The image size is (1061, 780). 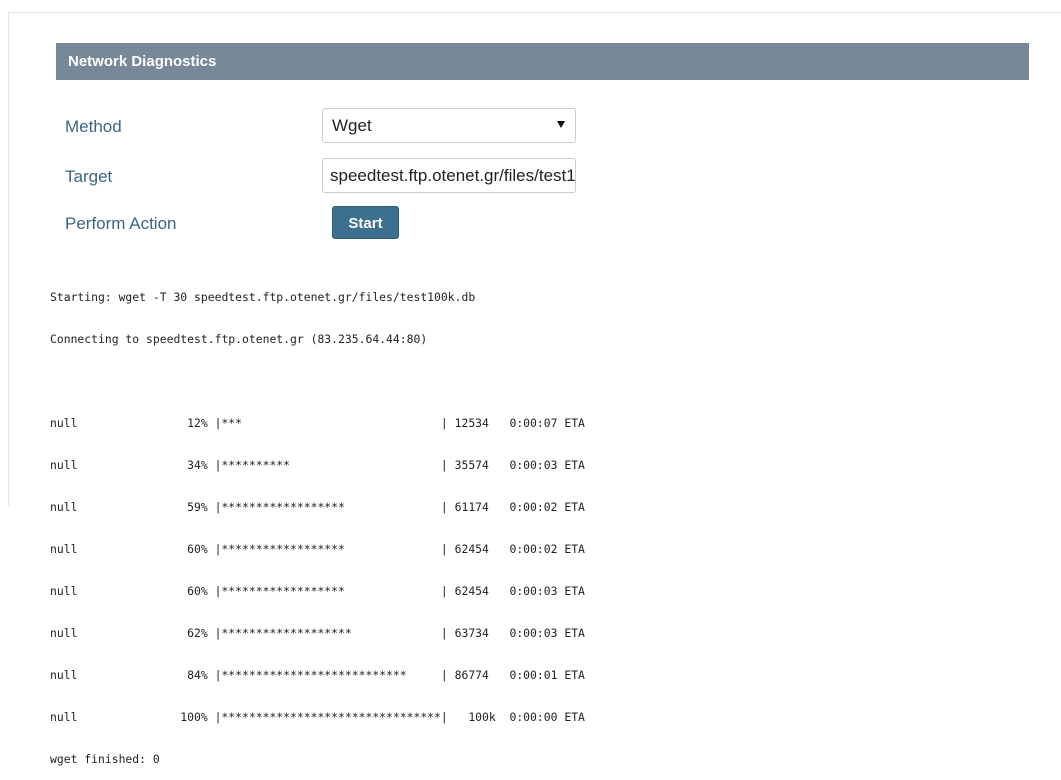 What do you see at coordinates (105, 759) in the screenshot?
I see `console-finish-line: wget finished: 0` at bounding box center [105, 759].